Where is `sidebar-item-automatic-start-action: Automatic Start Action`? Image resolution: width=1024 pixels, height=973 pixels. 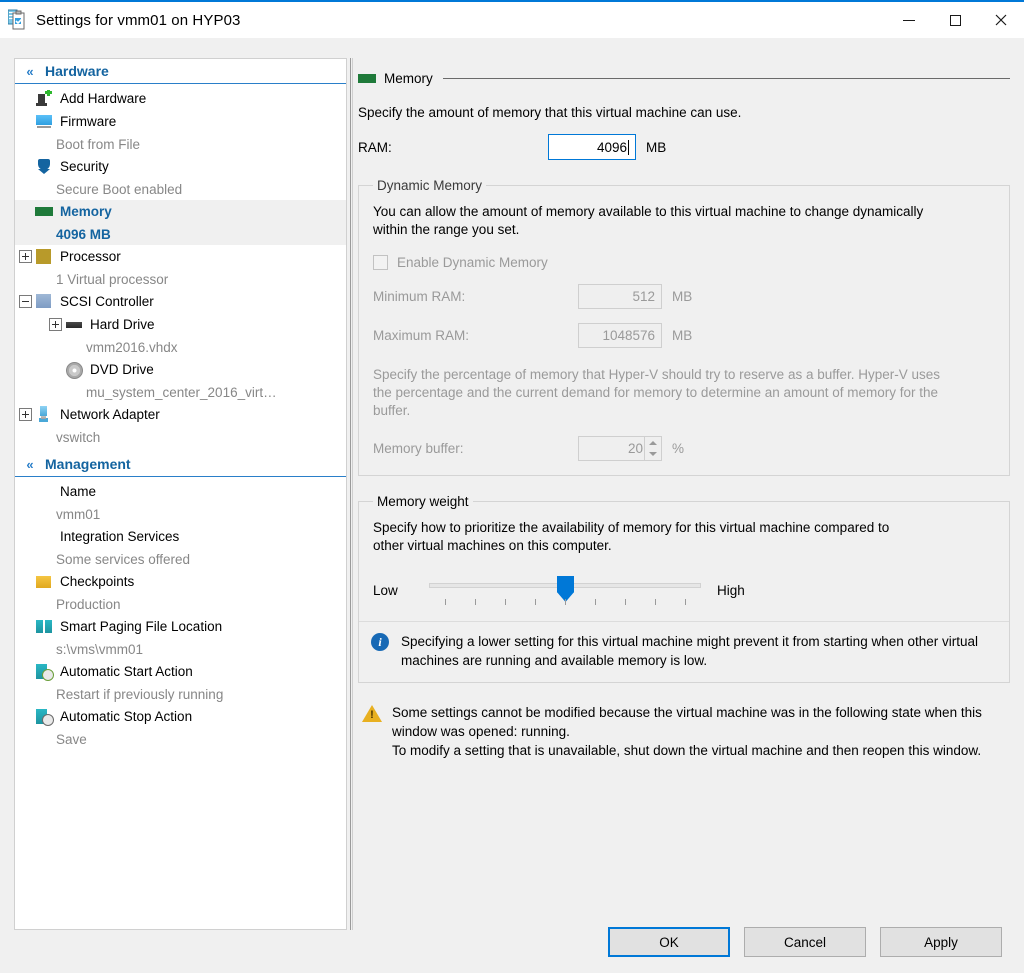
sidebar-item-automatic-start-action: Automatic Start Action is located at coordinates (180, 671).